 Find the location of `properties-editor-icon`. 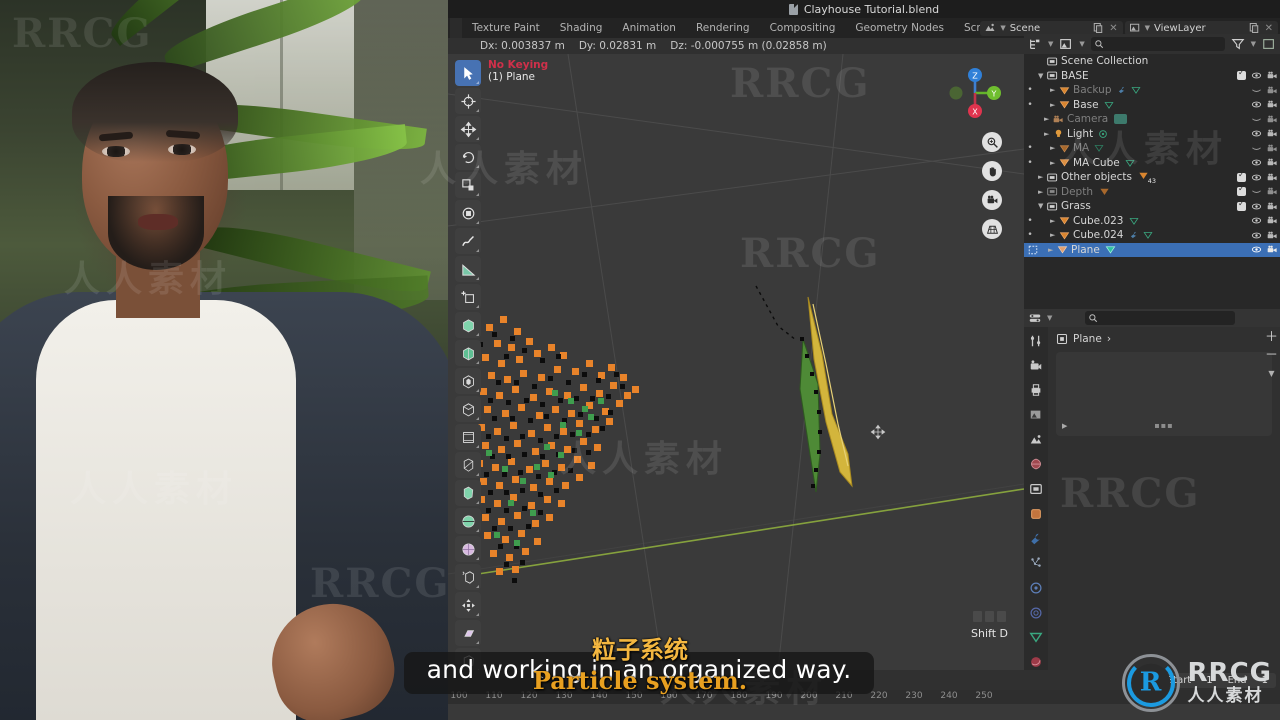

properties-editor-icon is located at coordinates (1035, 318).